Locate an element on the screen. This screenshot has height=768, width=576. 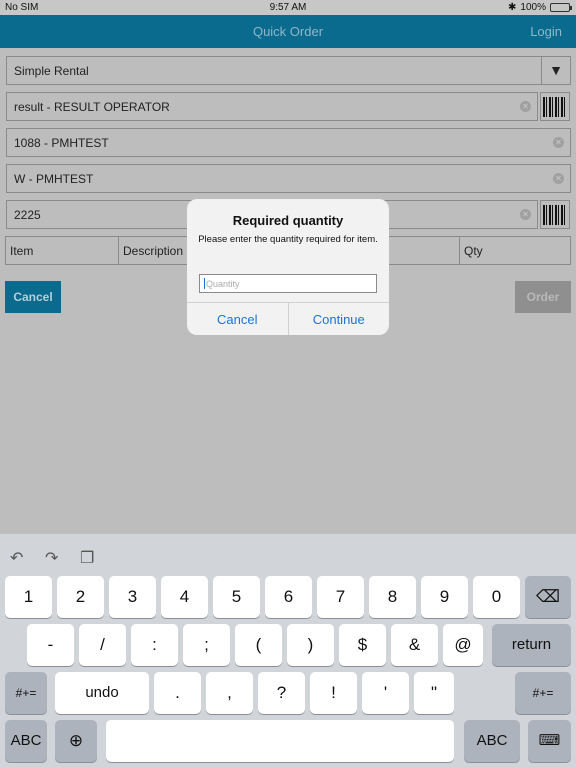
abc-key-right: ABC is located at coordinates (492, 741).